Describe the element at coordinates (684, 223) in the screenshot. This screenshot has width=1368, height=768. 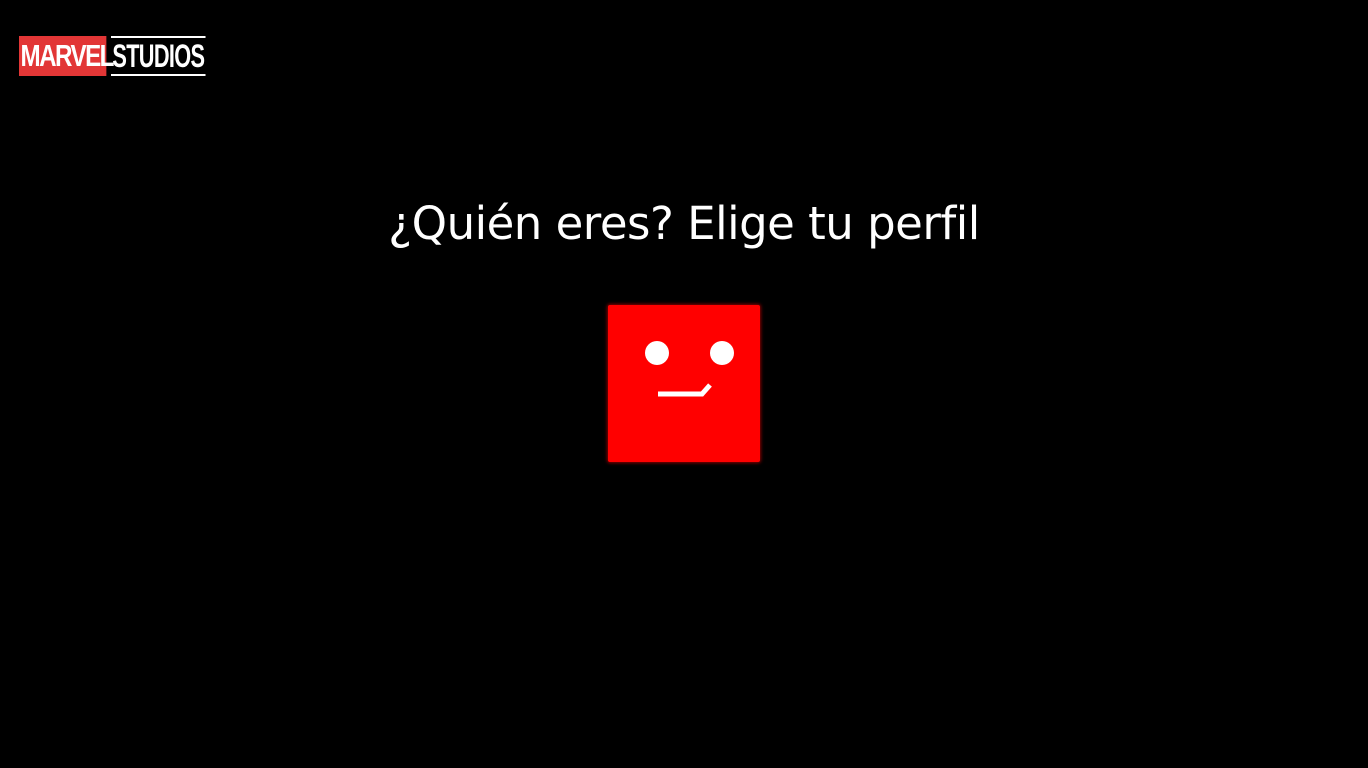
I see `page-title: ¿Quién eres? Elige tu perfil` at that location.